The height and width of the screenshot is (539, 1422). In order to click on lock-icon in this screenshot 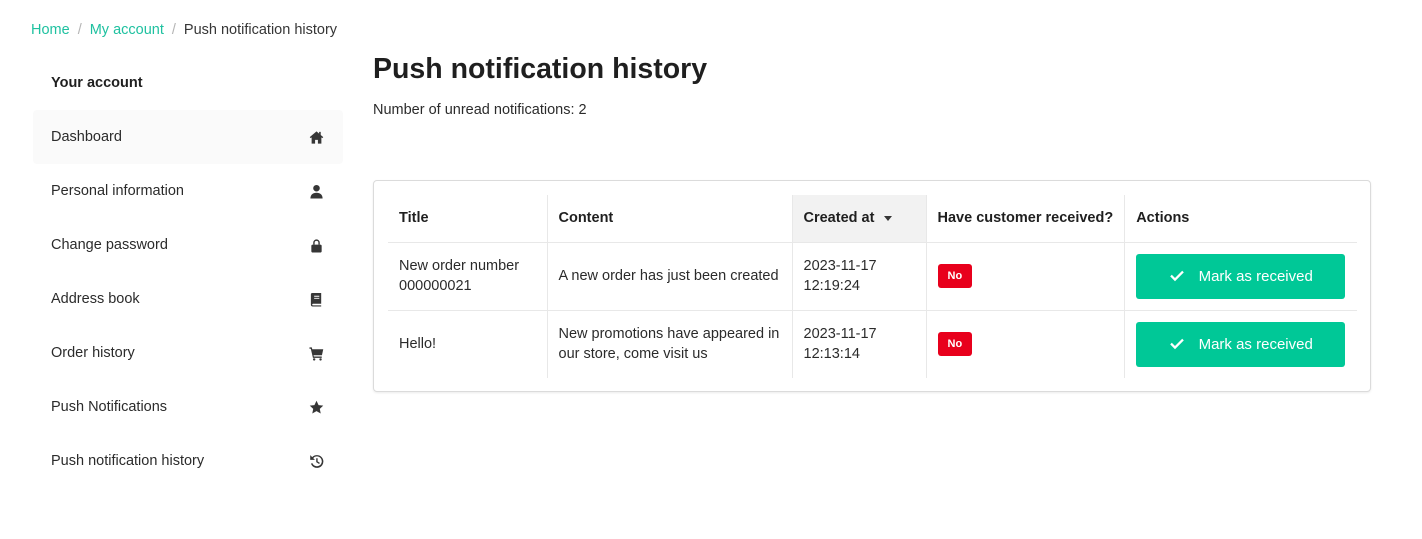, I will do `click(316, 245)`.